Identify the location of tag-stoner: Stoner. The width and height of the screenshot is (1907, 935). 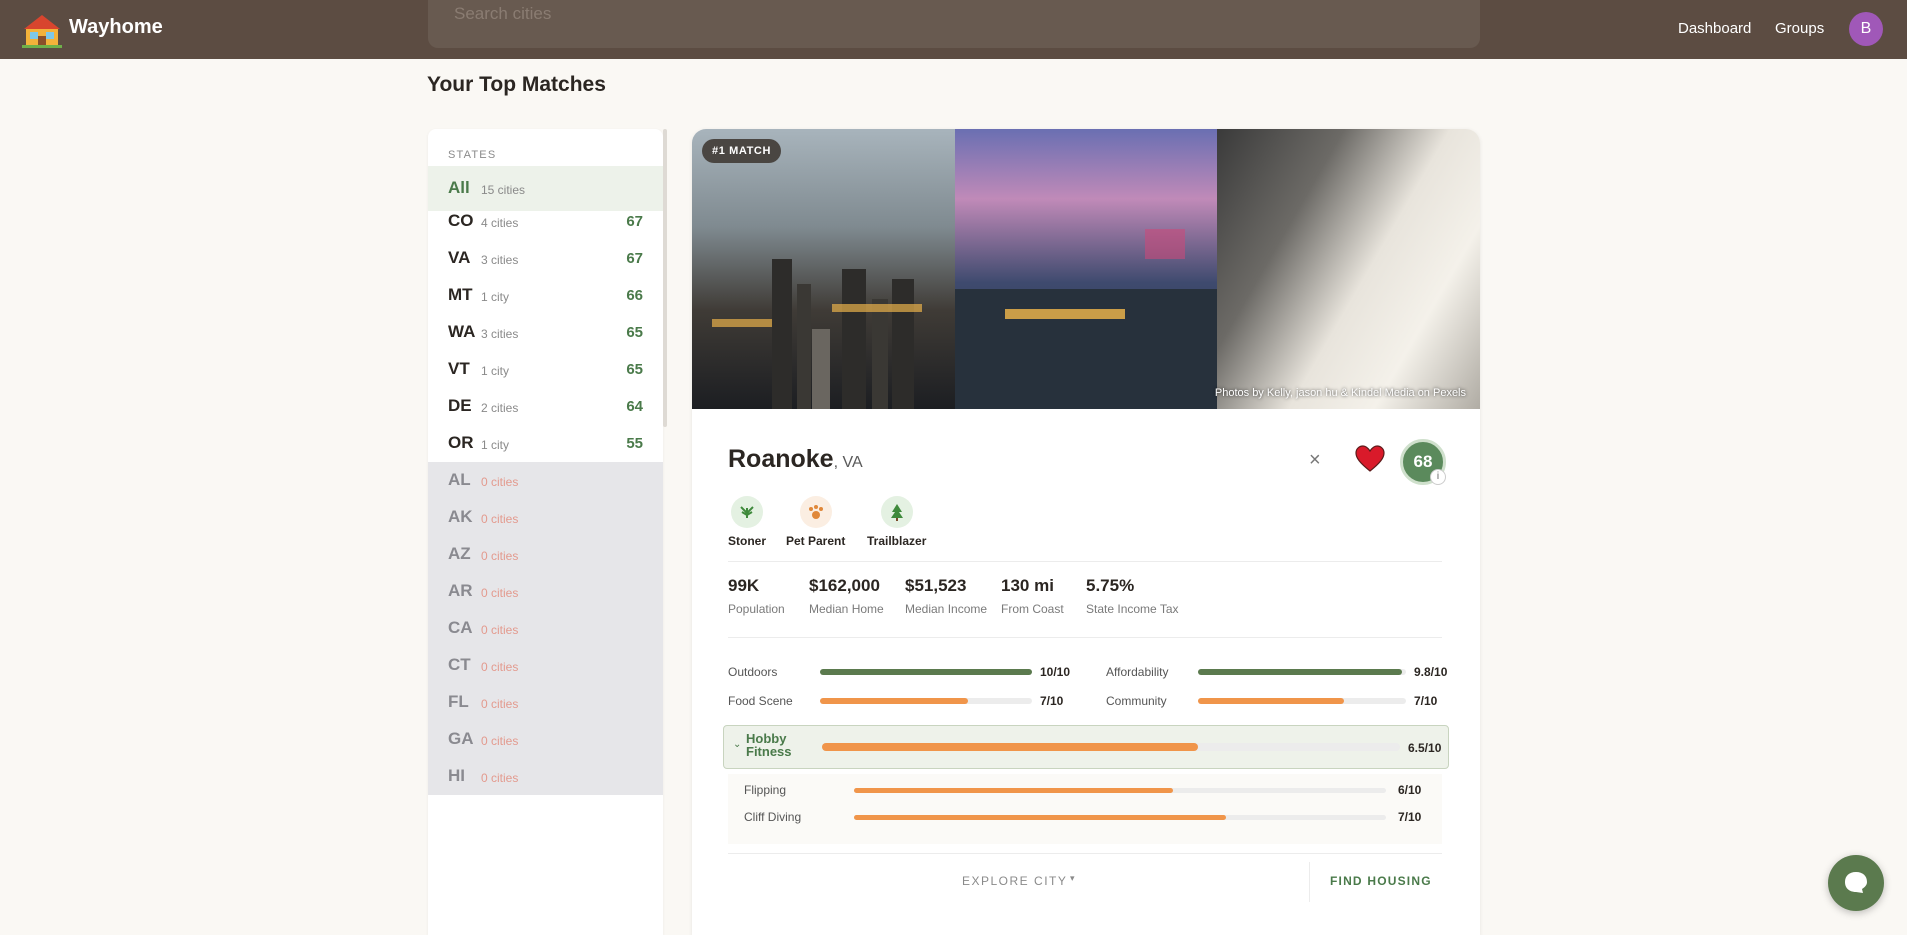
(747, 522).